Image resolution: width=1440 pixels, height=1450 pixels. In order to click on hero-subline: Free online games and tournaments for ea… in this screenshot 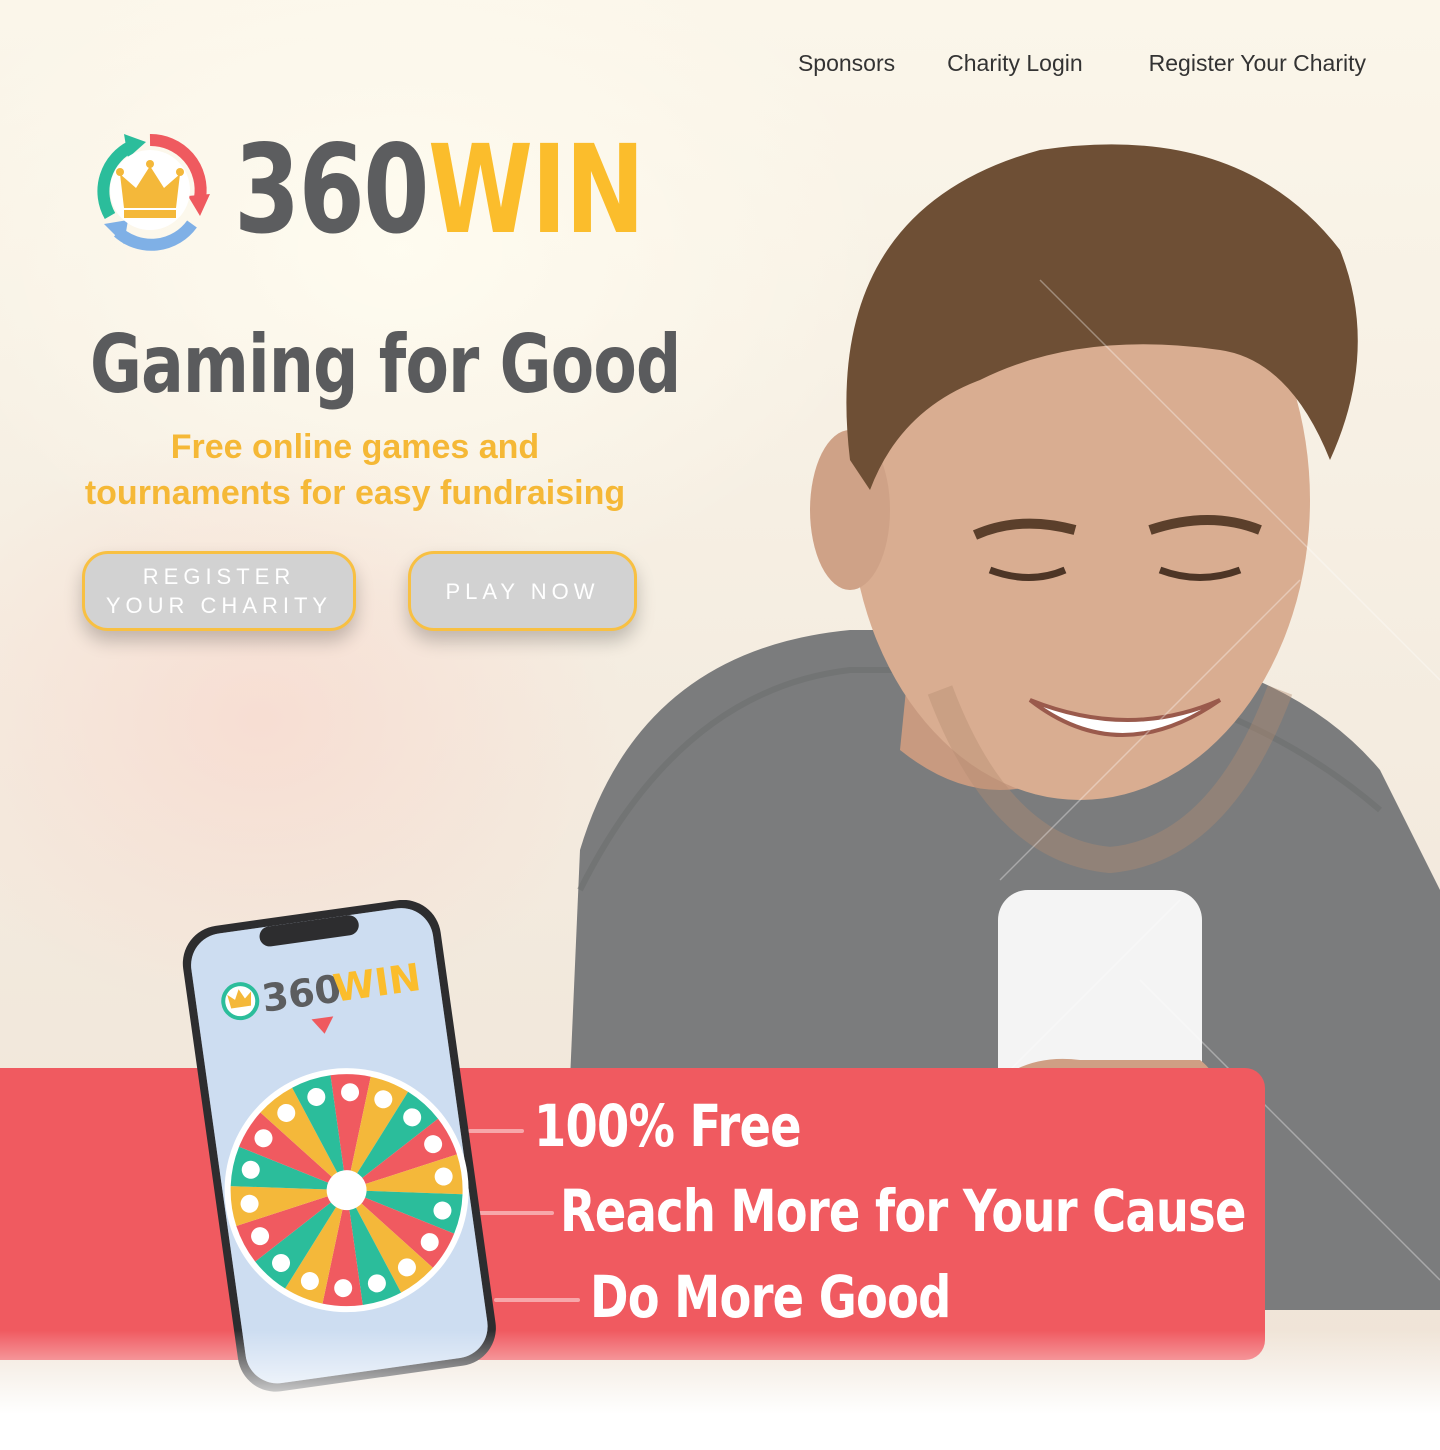, I will do `click(355, 470)`.